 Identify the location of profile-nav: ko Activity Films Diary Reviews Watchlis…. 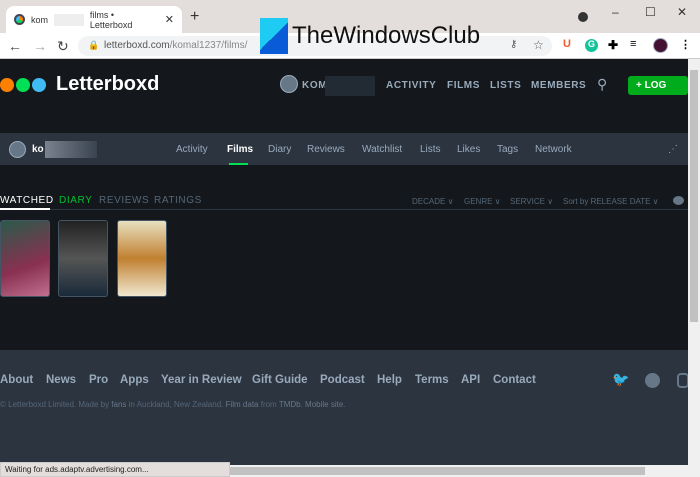
(344, 149).